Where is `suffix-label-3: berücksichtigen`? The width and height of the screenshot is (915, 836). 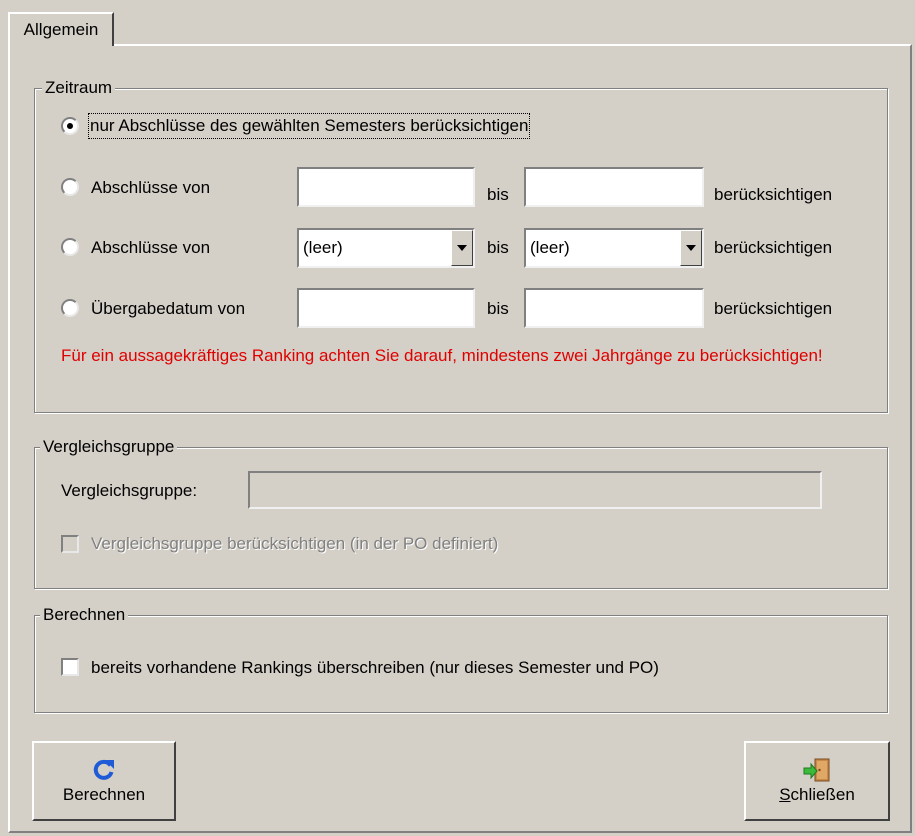 suffix-label-3: berücksichtigen is located at coordinates (773, 308).